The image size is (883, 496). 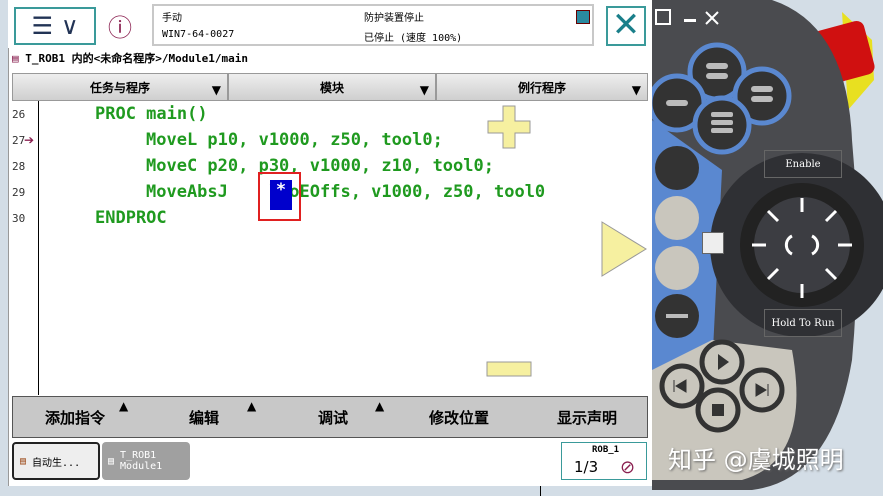 What do you see at coordinates (803, 164) in the screenshot?
I see `enable-button: Enable` at bounding box center [803, 164].